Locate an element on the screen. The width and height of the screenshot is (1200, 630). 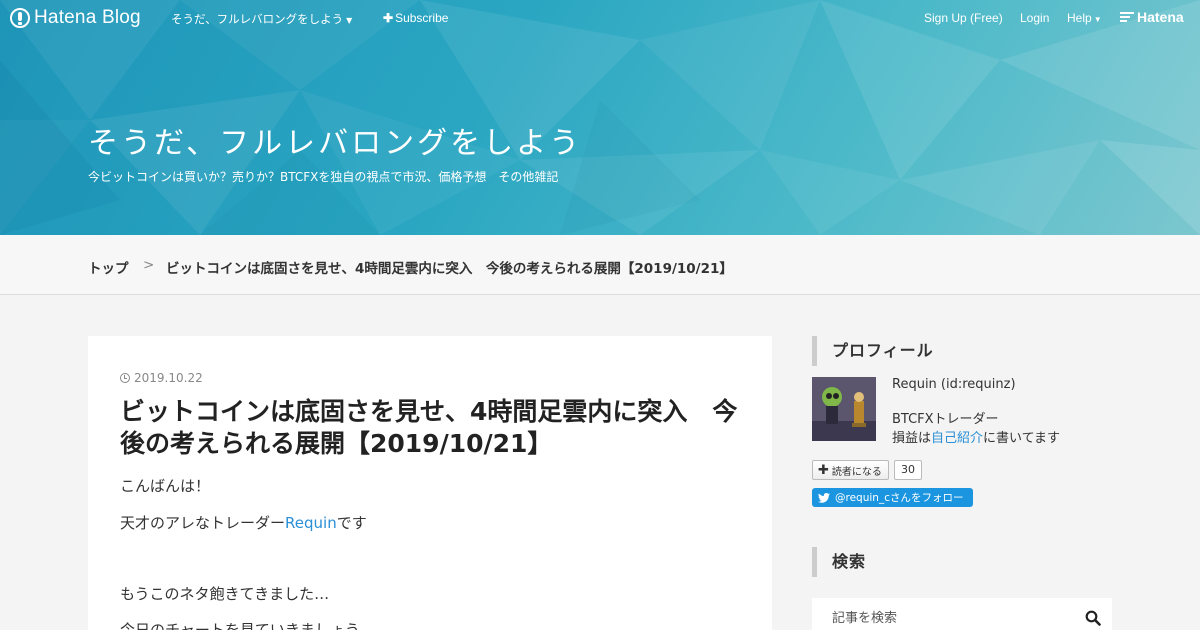
login-link: Login is located at coordinates (1034, 18).